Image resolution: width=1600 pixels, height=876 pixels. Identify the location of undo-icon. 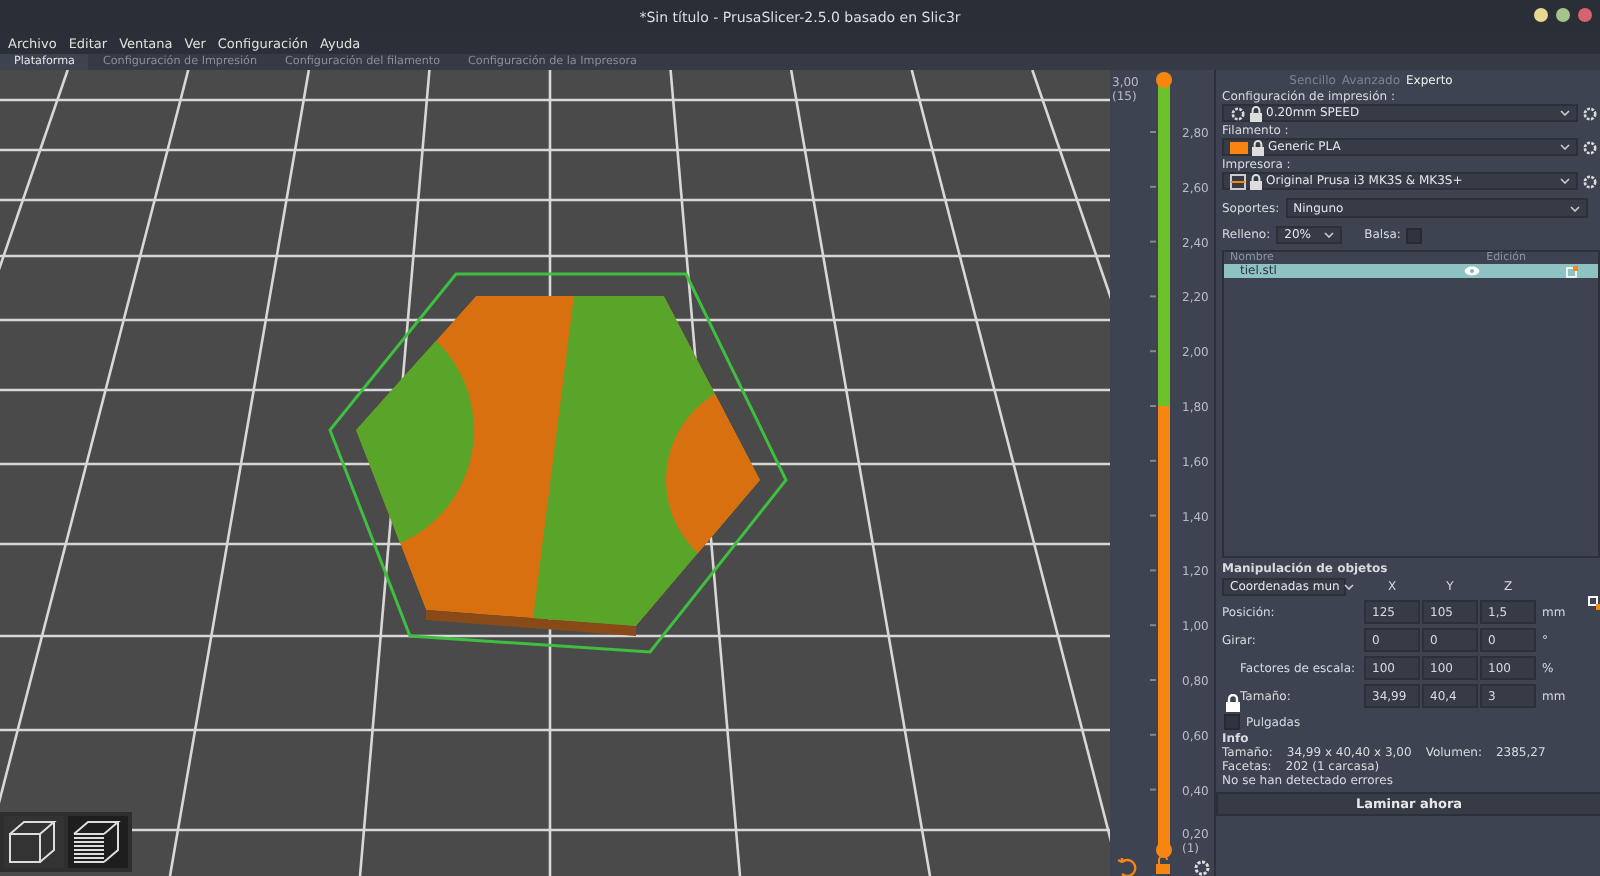
(1126, 866).